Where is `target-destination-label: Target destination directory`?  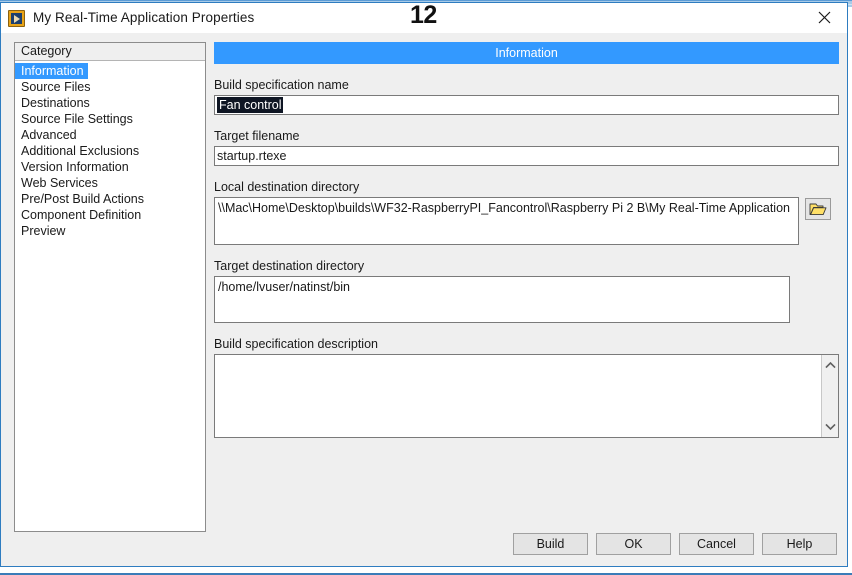 target-destination-label: Target destination directory is located at coordinates (289, 266).